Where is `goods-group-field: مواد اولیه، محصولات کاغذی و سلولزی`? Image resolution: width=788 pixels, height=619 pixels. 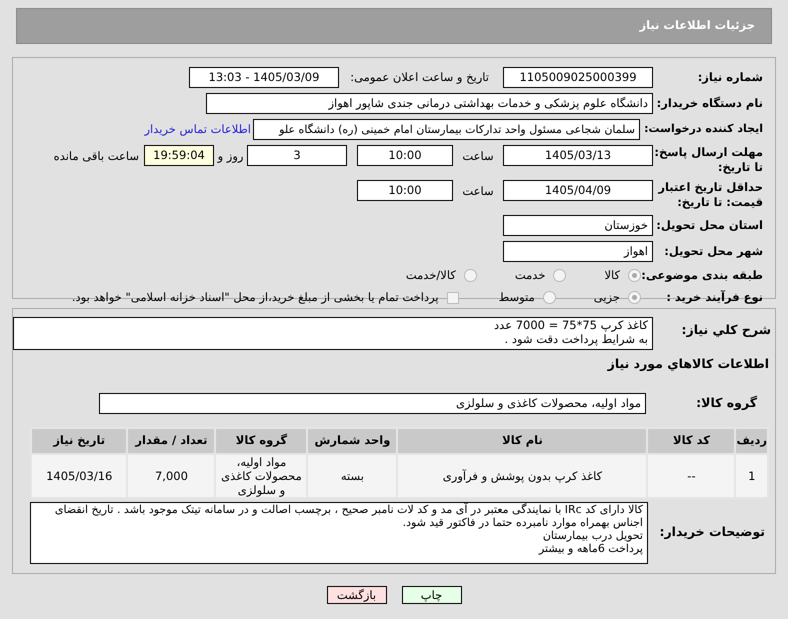 goods-group-field: مواد اولیه، محصولات کاغذی و سلولزی is located at coordinates (372, 403).